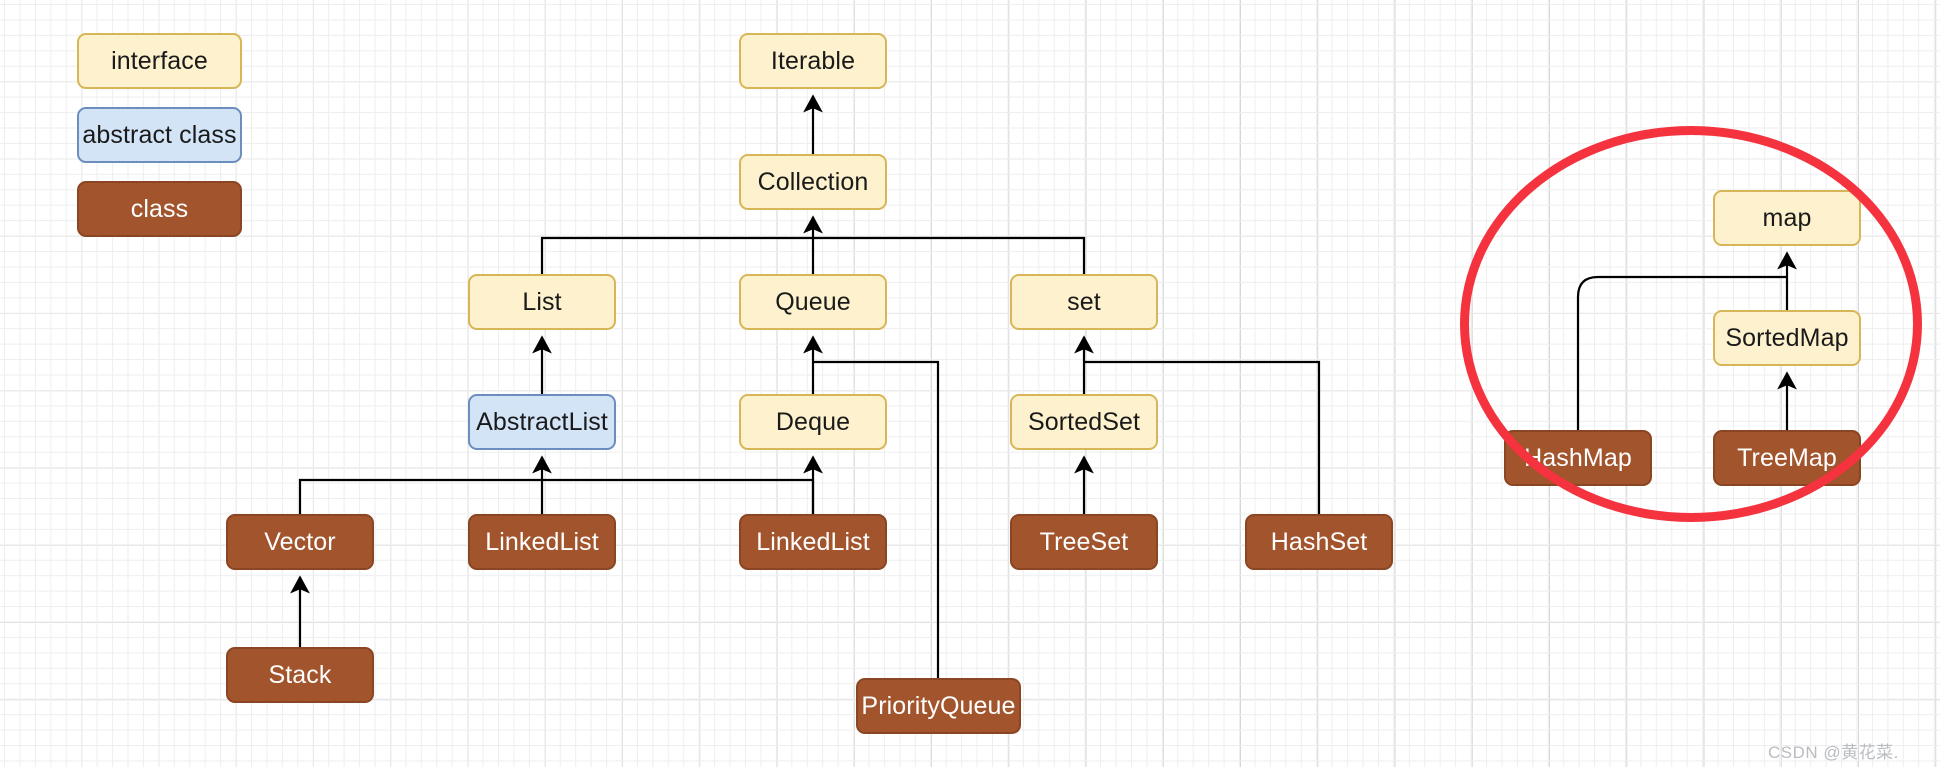 The width and height of the screenshot is (1940, 767). I want to click on legend-class-box: class, so click(159, 209).